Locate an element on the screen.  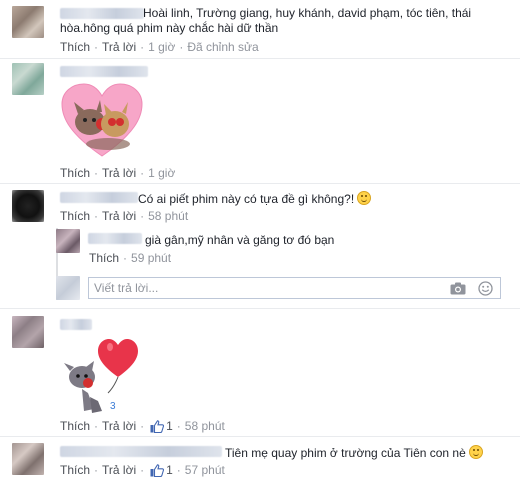
comment-actions: Thích · Trả lời · 1 · 57 phút is located at coordinates (142, 470).